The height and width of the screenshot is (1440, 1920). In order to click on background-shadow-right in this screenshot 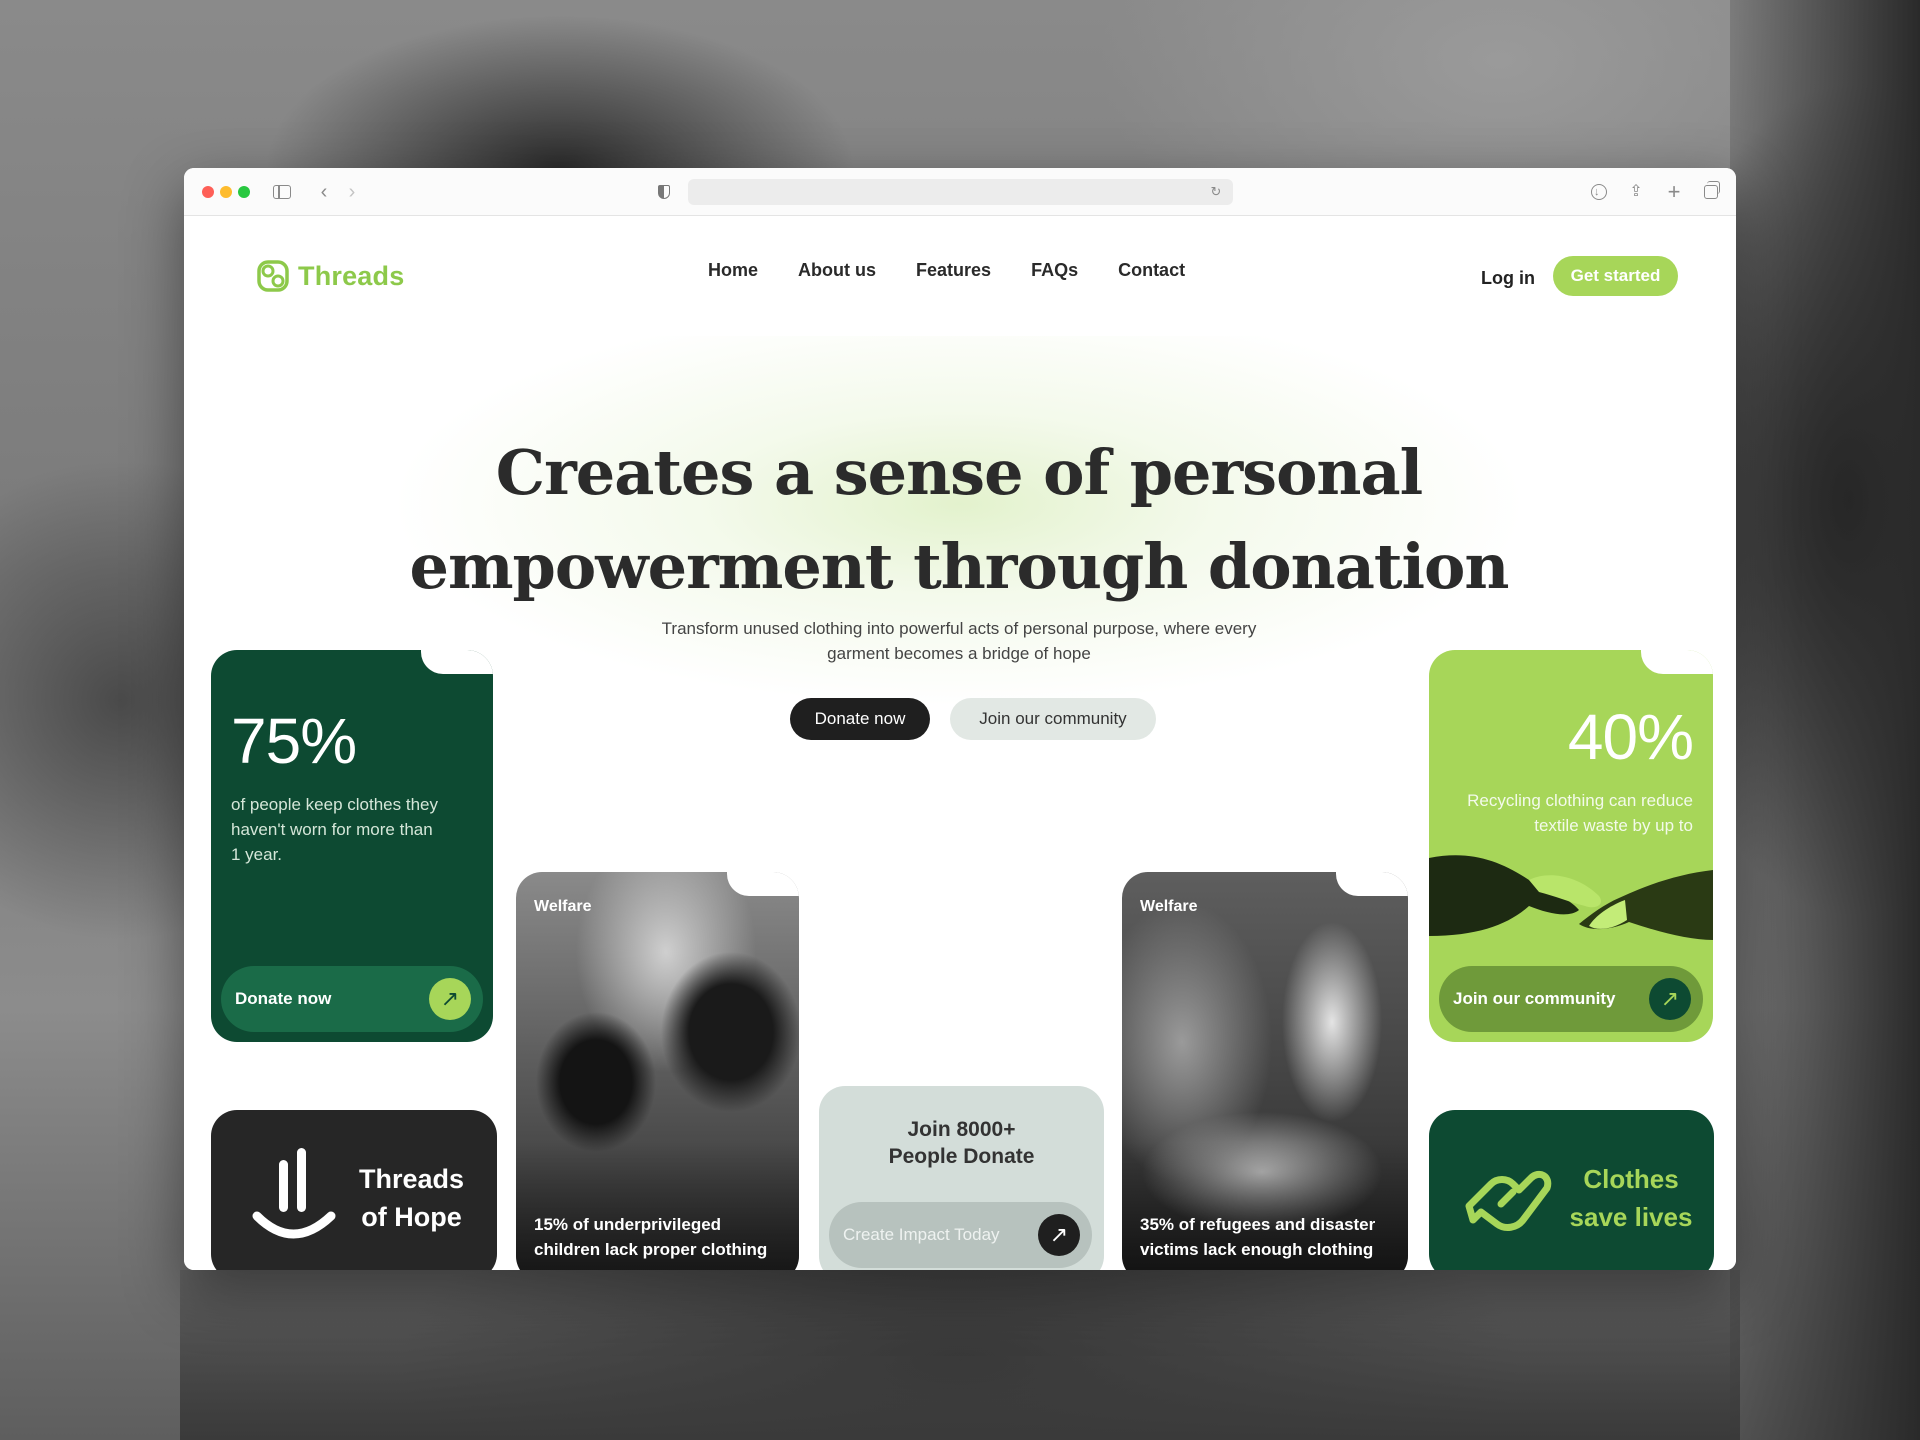, I will do `click(1825, 720)`.